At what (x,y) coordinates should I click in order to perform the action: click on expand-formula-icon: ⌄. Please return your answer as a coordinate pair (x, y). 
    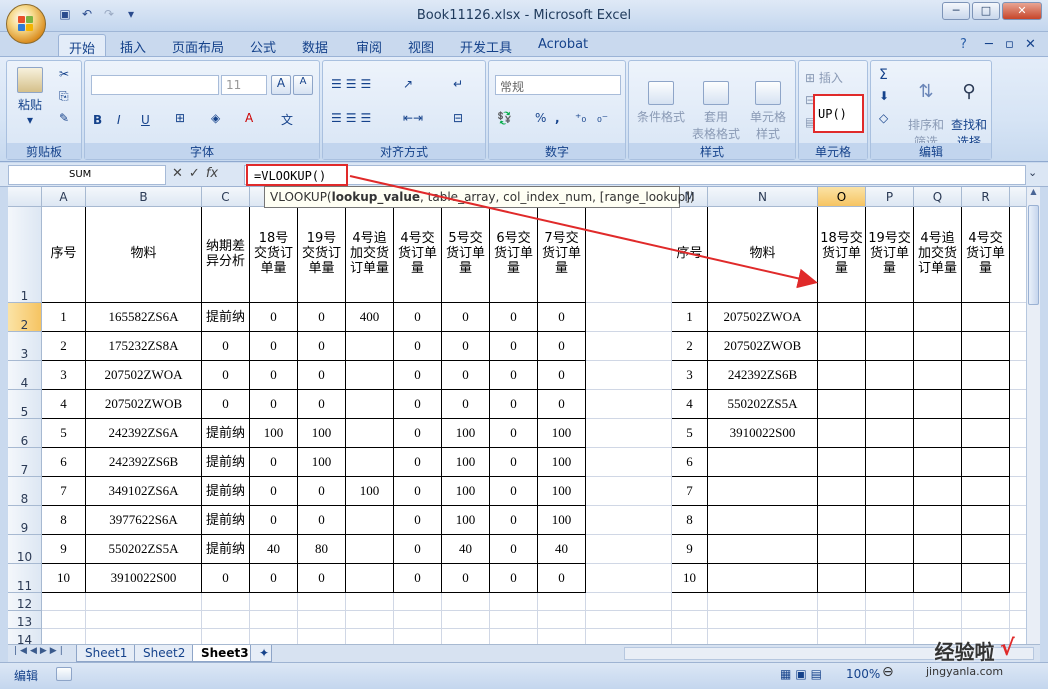
    Looking at the image, I should click on (1032, 172).